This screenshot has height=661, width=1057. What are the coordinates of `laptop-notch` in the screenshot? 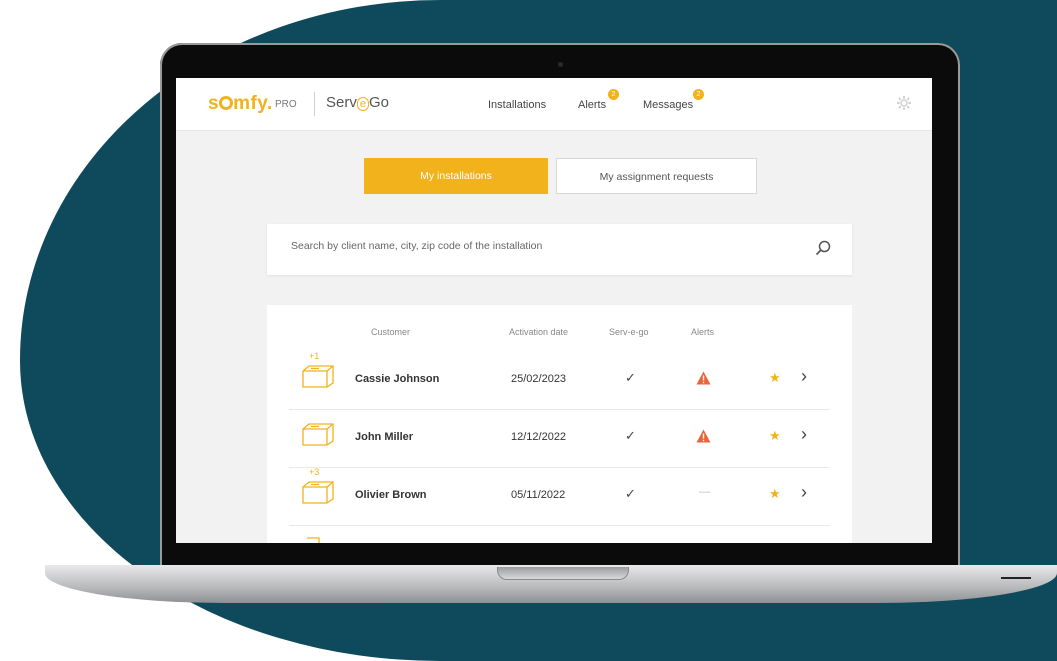 It's located at (563, 573).